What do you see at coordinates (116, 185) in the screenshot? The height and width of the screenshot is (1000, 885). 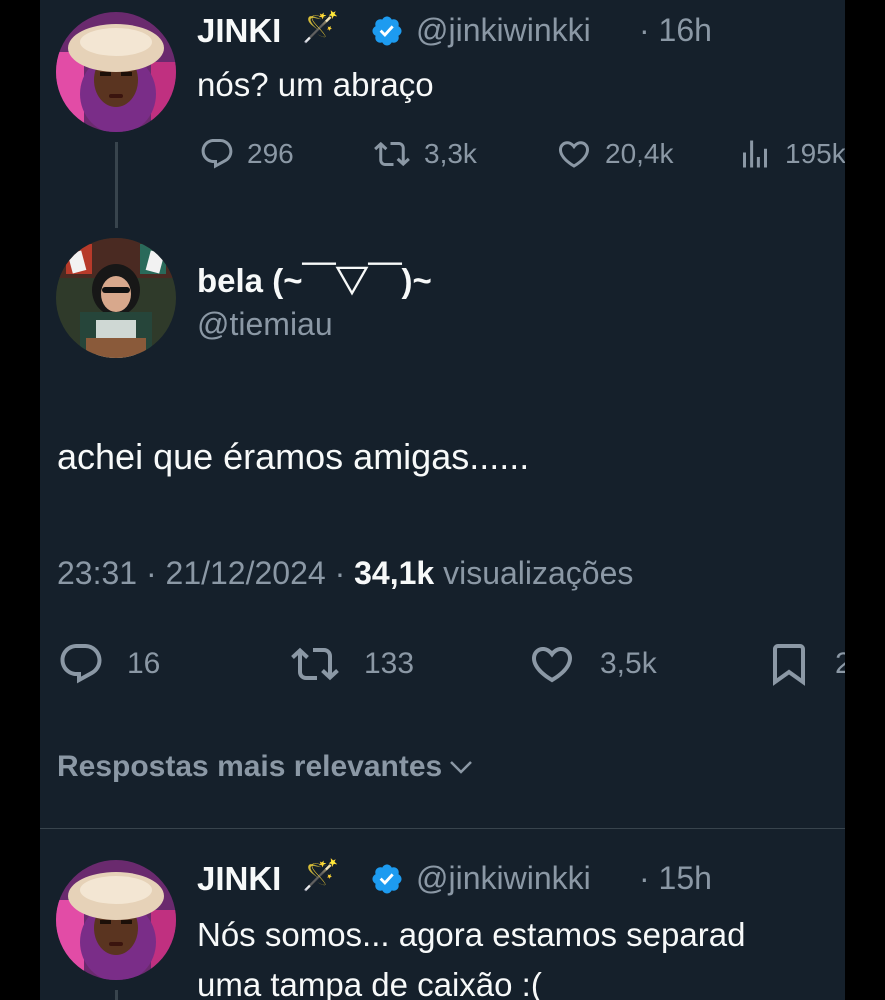 I see `thread-connector-line` at bounding box center [116, 185].